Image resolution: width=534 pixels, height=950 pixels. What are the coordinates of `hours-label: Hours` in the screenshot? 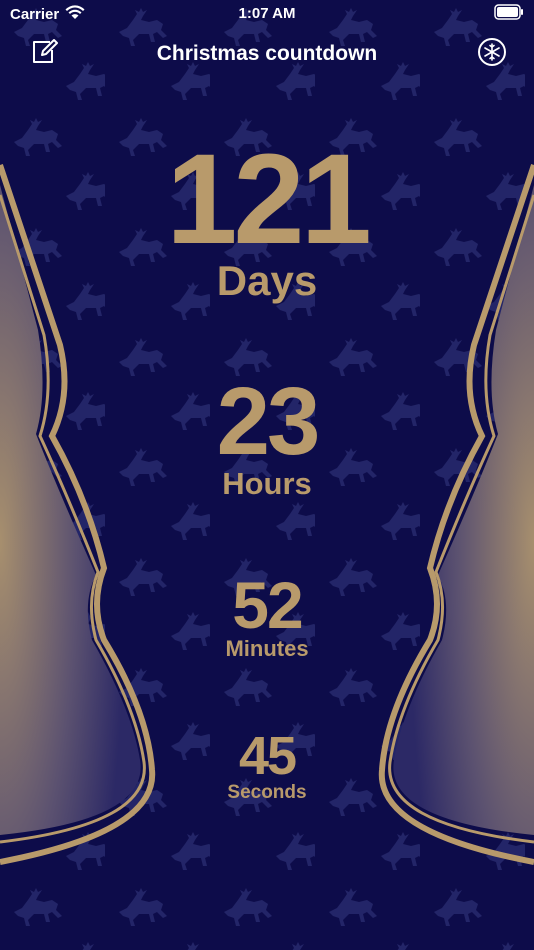 It's located at (267, 483).